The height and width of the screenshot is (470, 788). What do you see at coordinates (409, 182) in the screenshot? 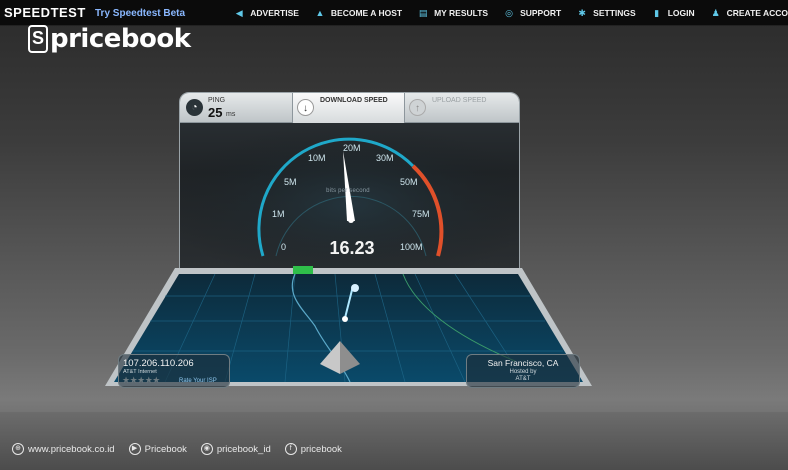
I see `tick-50m: 50M` at bounding box center [409, 182].